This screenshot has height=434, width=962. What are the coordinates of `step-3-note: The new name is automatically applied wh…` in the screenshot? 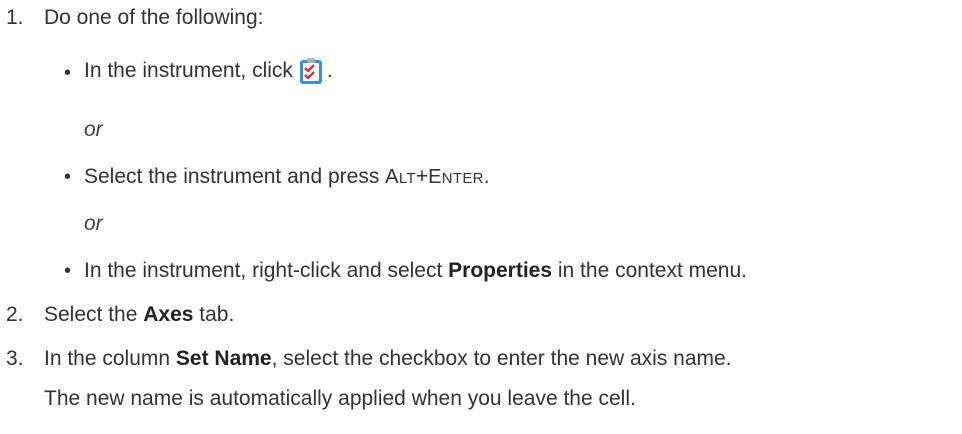 It's located at (340, 398).